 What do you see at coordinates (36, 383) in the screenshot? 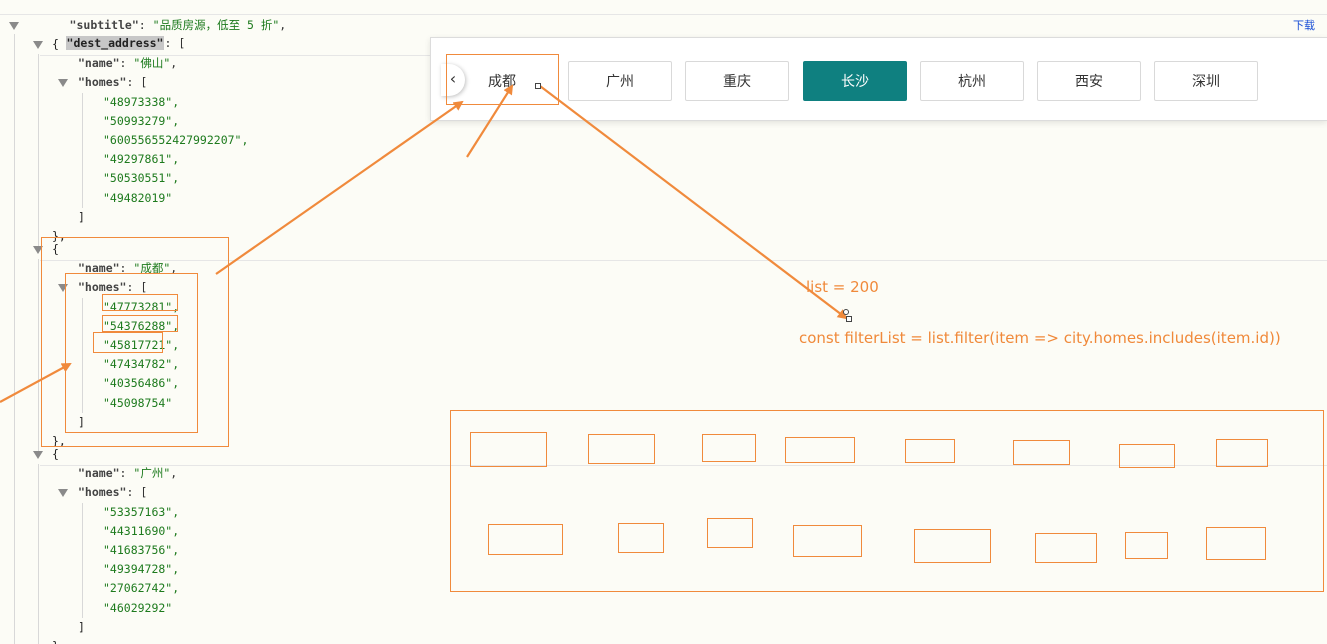
I see `arrow-to-homes` at bounding box center [36, 383].